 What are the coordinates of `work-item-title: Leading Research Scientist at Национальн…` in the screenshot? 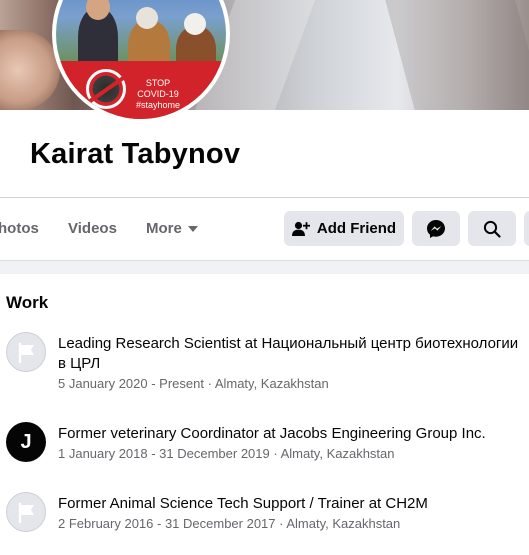 It's located at (293, 354).